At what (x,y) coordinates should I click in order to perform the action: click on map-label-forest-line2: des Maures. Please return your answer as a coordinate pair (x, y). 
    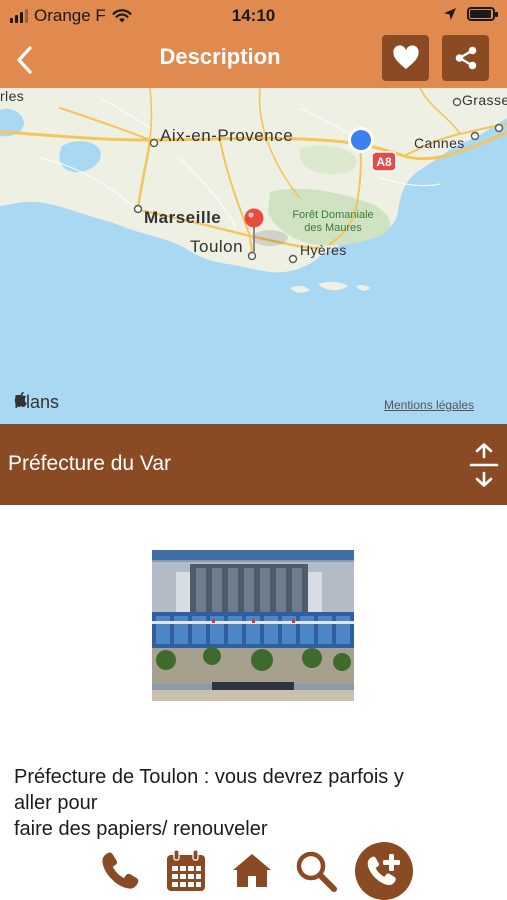
    Looking at the image, I should click on (333, 228).